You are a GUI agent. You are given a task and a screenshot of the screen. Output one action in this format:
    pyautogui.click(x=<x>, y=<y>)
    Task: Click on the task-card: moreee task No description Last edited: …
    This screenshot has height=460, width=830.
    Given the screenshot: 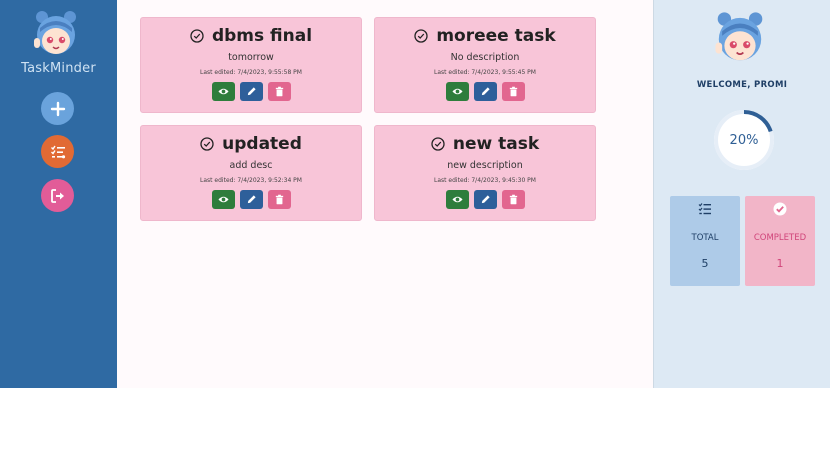 What is the action you would take?
    pyautogui.click(x=485, y=65)
    